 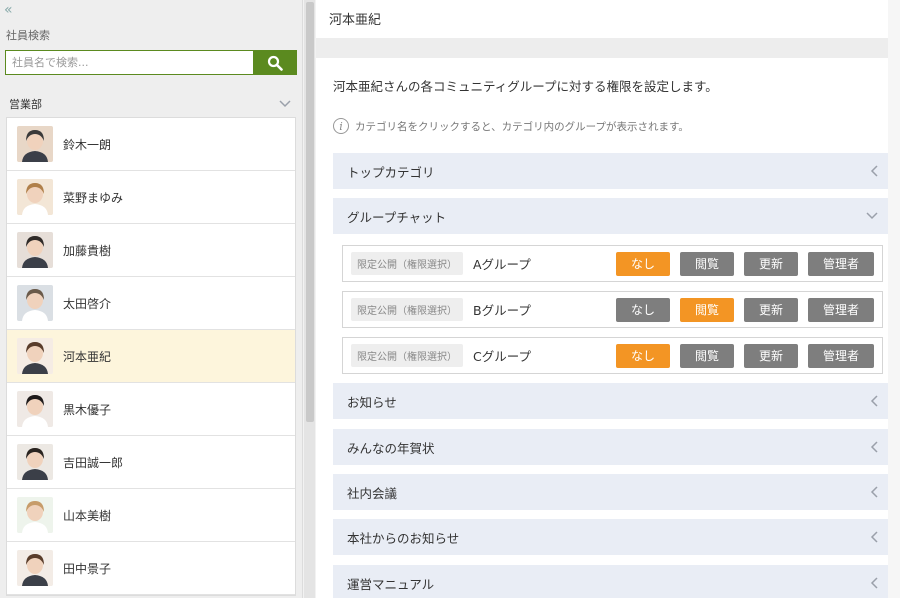 What do you see at coordinates (87, 356) in the screenshot?
I see `employee-name: 河本亜紀` at bounding box center [87, 356].